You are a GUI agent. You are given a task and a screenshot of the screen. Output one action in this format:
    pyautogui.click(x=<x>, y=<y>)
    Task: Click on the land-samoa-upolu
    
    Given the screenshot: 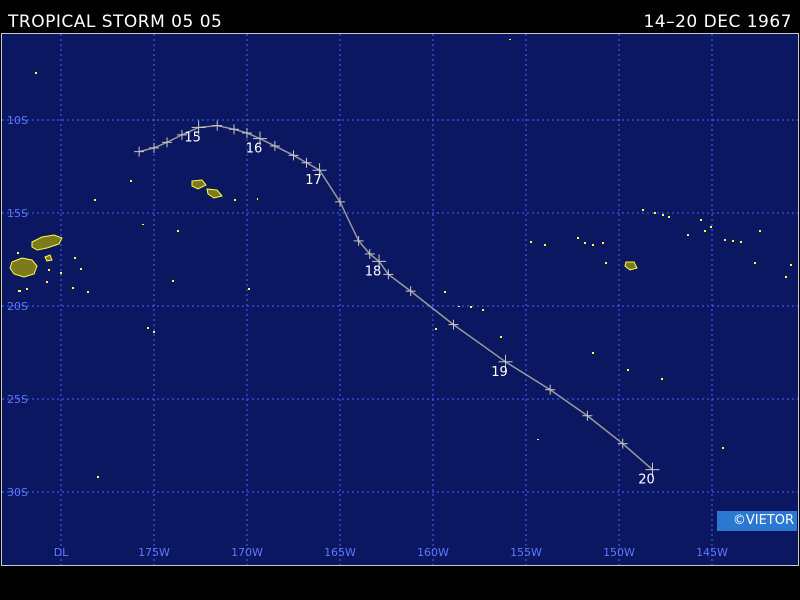 What is the action you would take?
    pyautogui.click(x=214, y=193)
    